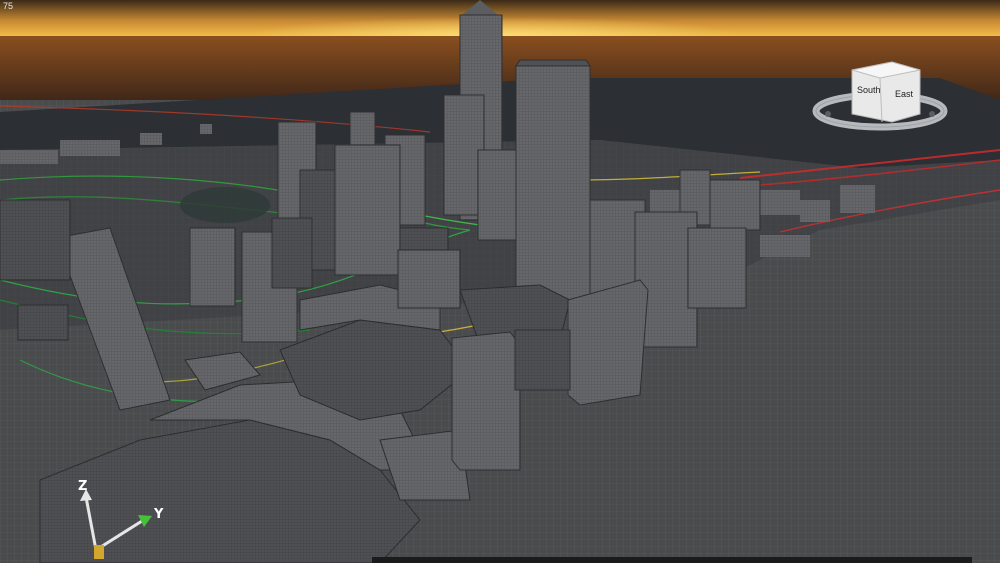 The height and width of the screenshot is (563, 1000). What do you see at coordinates (159, 514) in the screenshot?
I see `y-axis-label: Y` at bounding box center [159, 514].